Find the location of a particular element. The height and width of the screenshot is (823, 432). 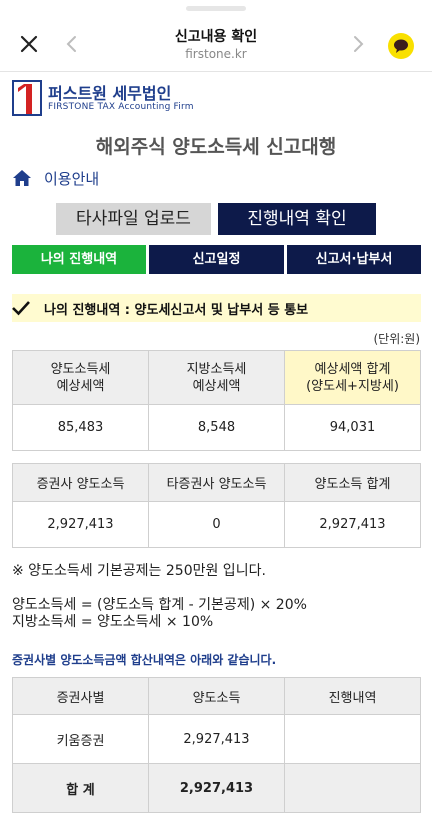

broker-name: 키움증권 is located at coordinates (80, 739).